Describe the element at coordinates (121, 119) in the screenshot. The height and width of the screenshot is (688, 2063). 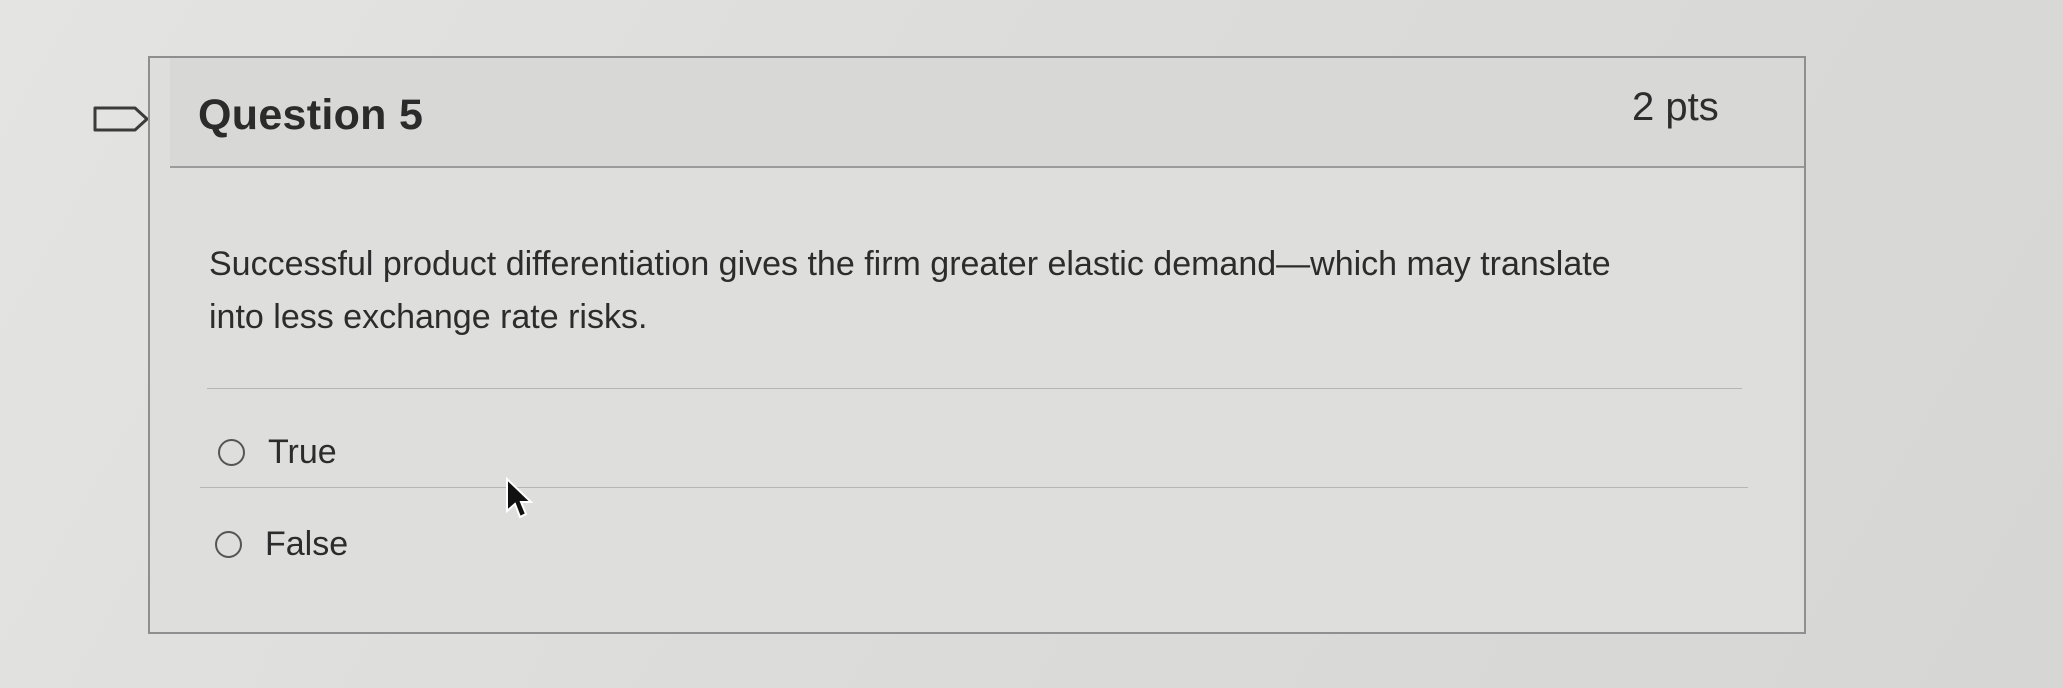
I see `flag-question-icon` at that location.